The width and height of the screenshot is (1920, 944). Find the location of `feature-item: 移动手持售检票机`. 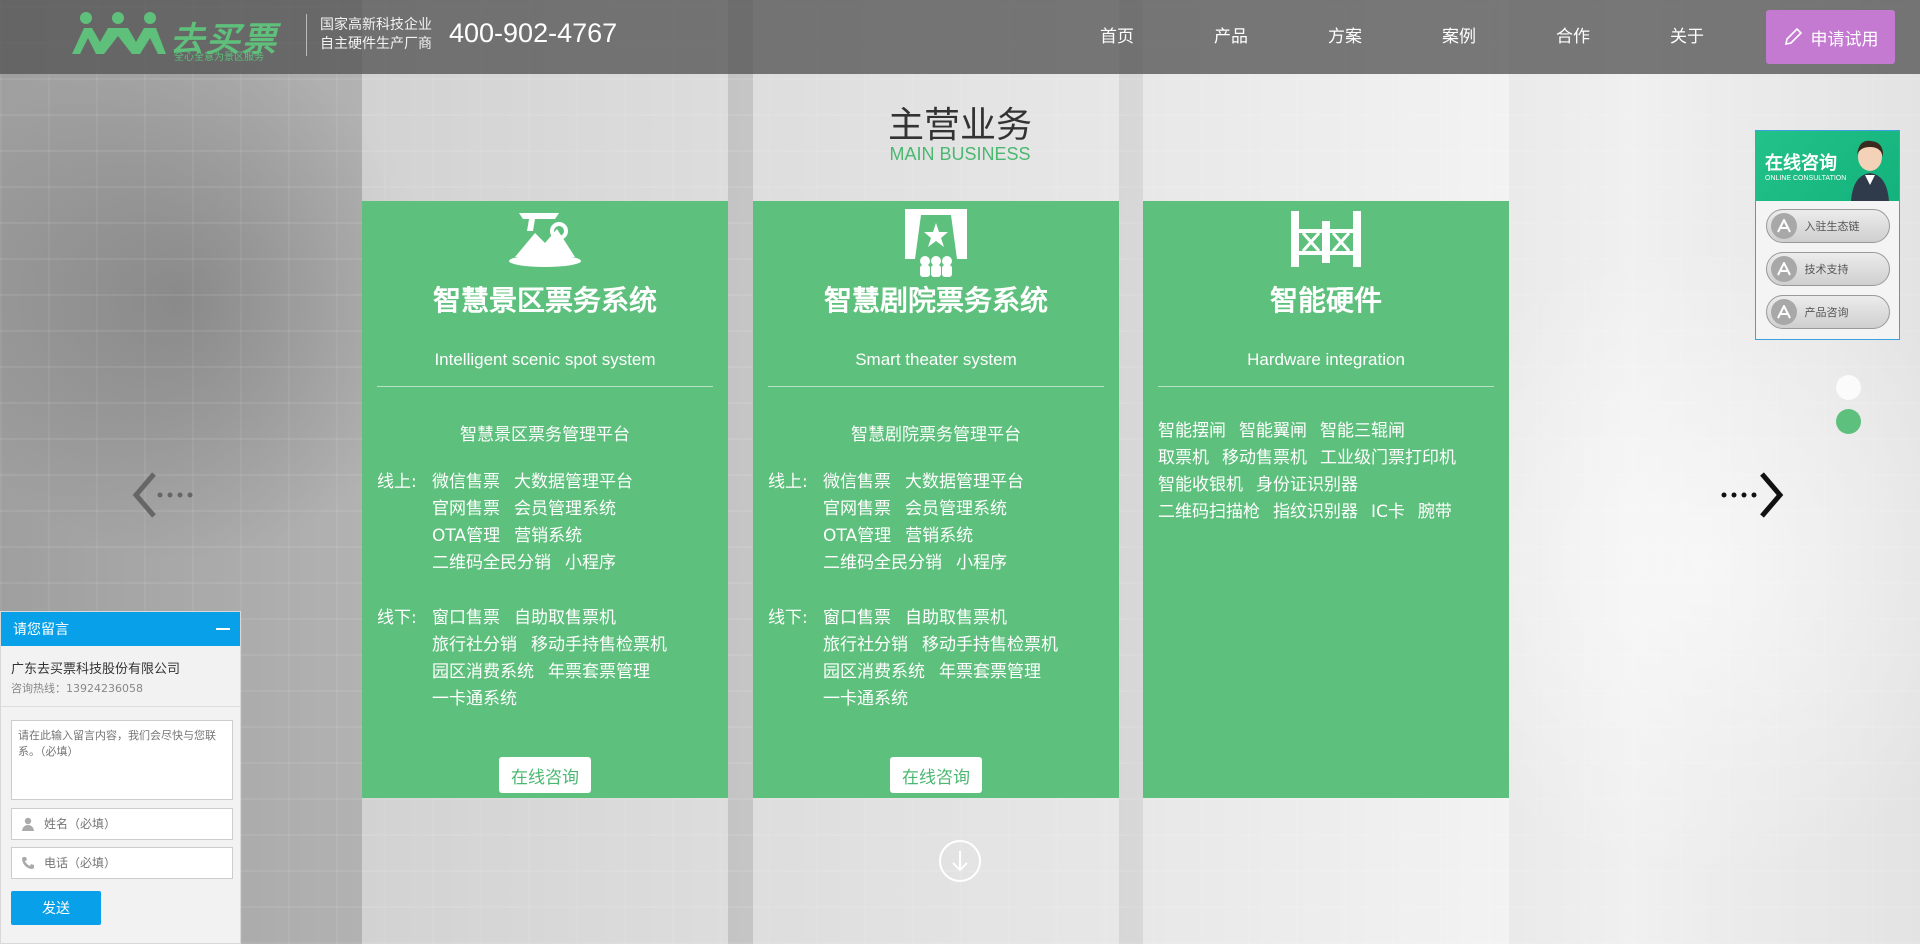

feature-item: 移动手持售检票机 is located at coordinates (990, 645).